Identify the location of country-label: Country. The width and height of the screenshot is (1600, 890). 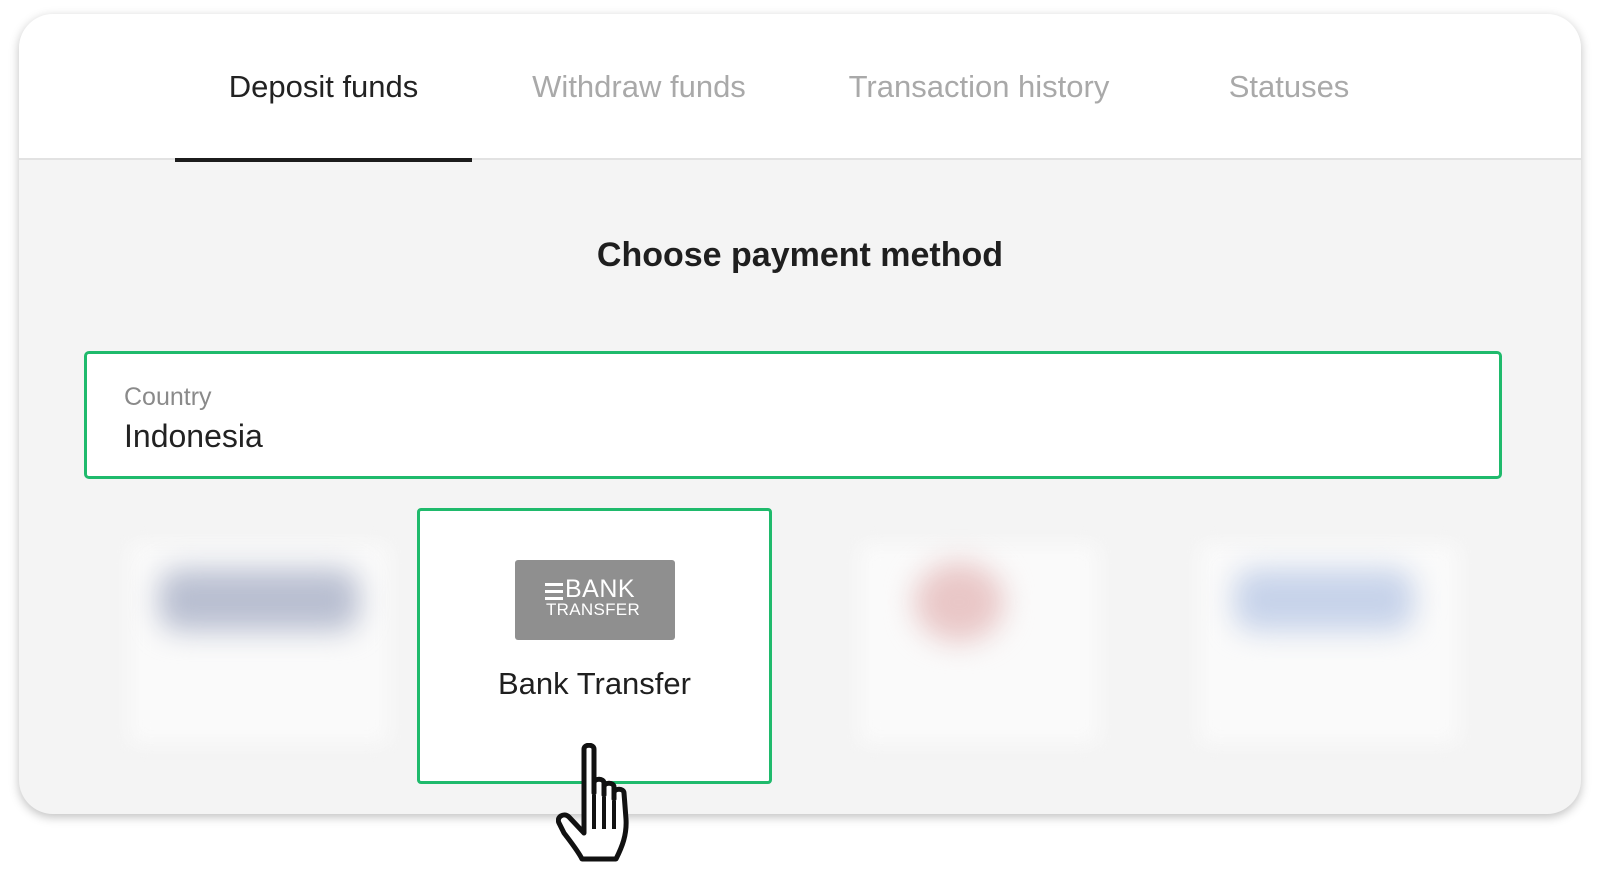
(168, 397).